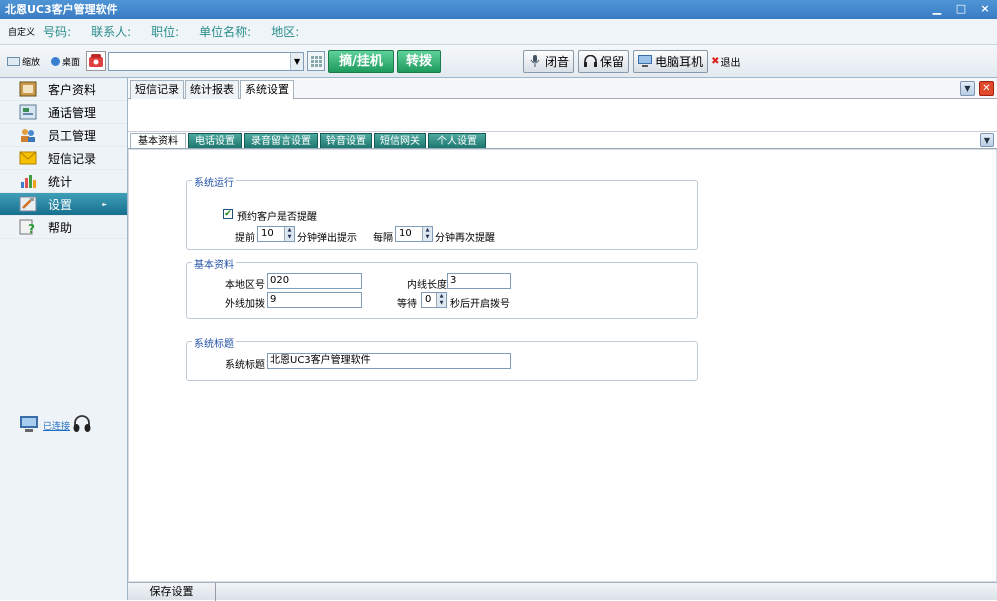  Describe the element at coordinates (612, 61) in the screenshot. I see `hold-label: 保留` at that location.